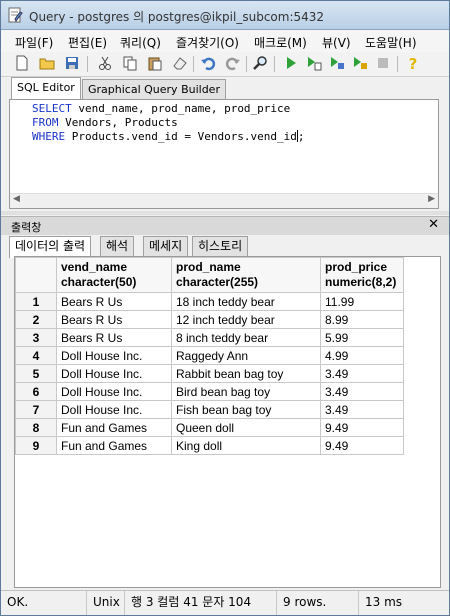 This screenshot has width=450, height=616. What do you see at coordinates (362, 301) in the screenshot?
I see `table-cell: 11.99` at bounding box center [362, 301].